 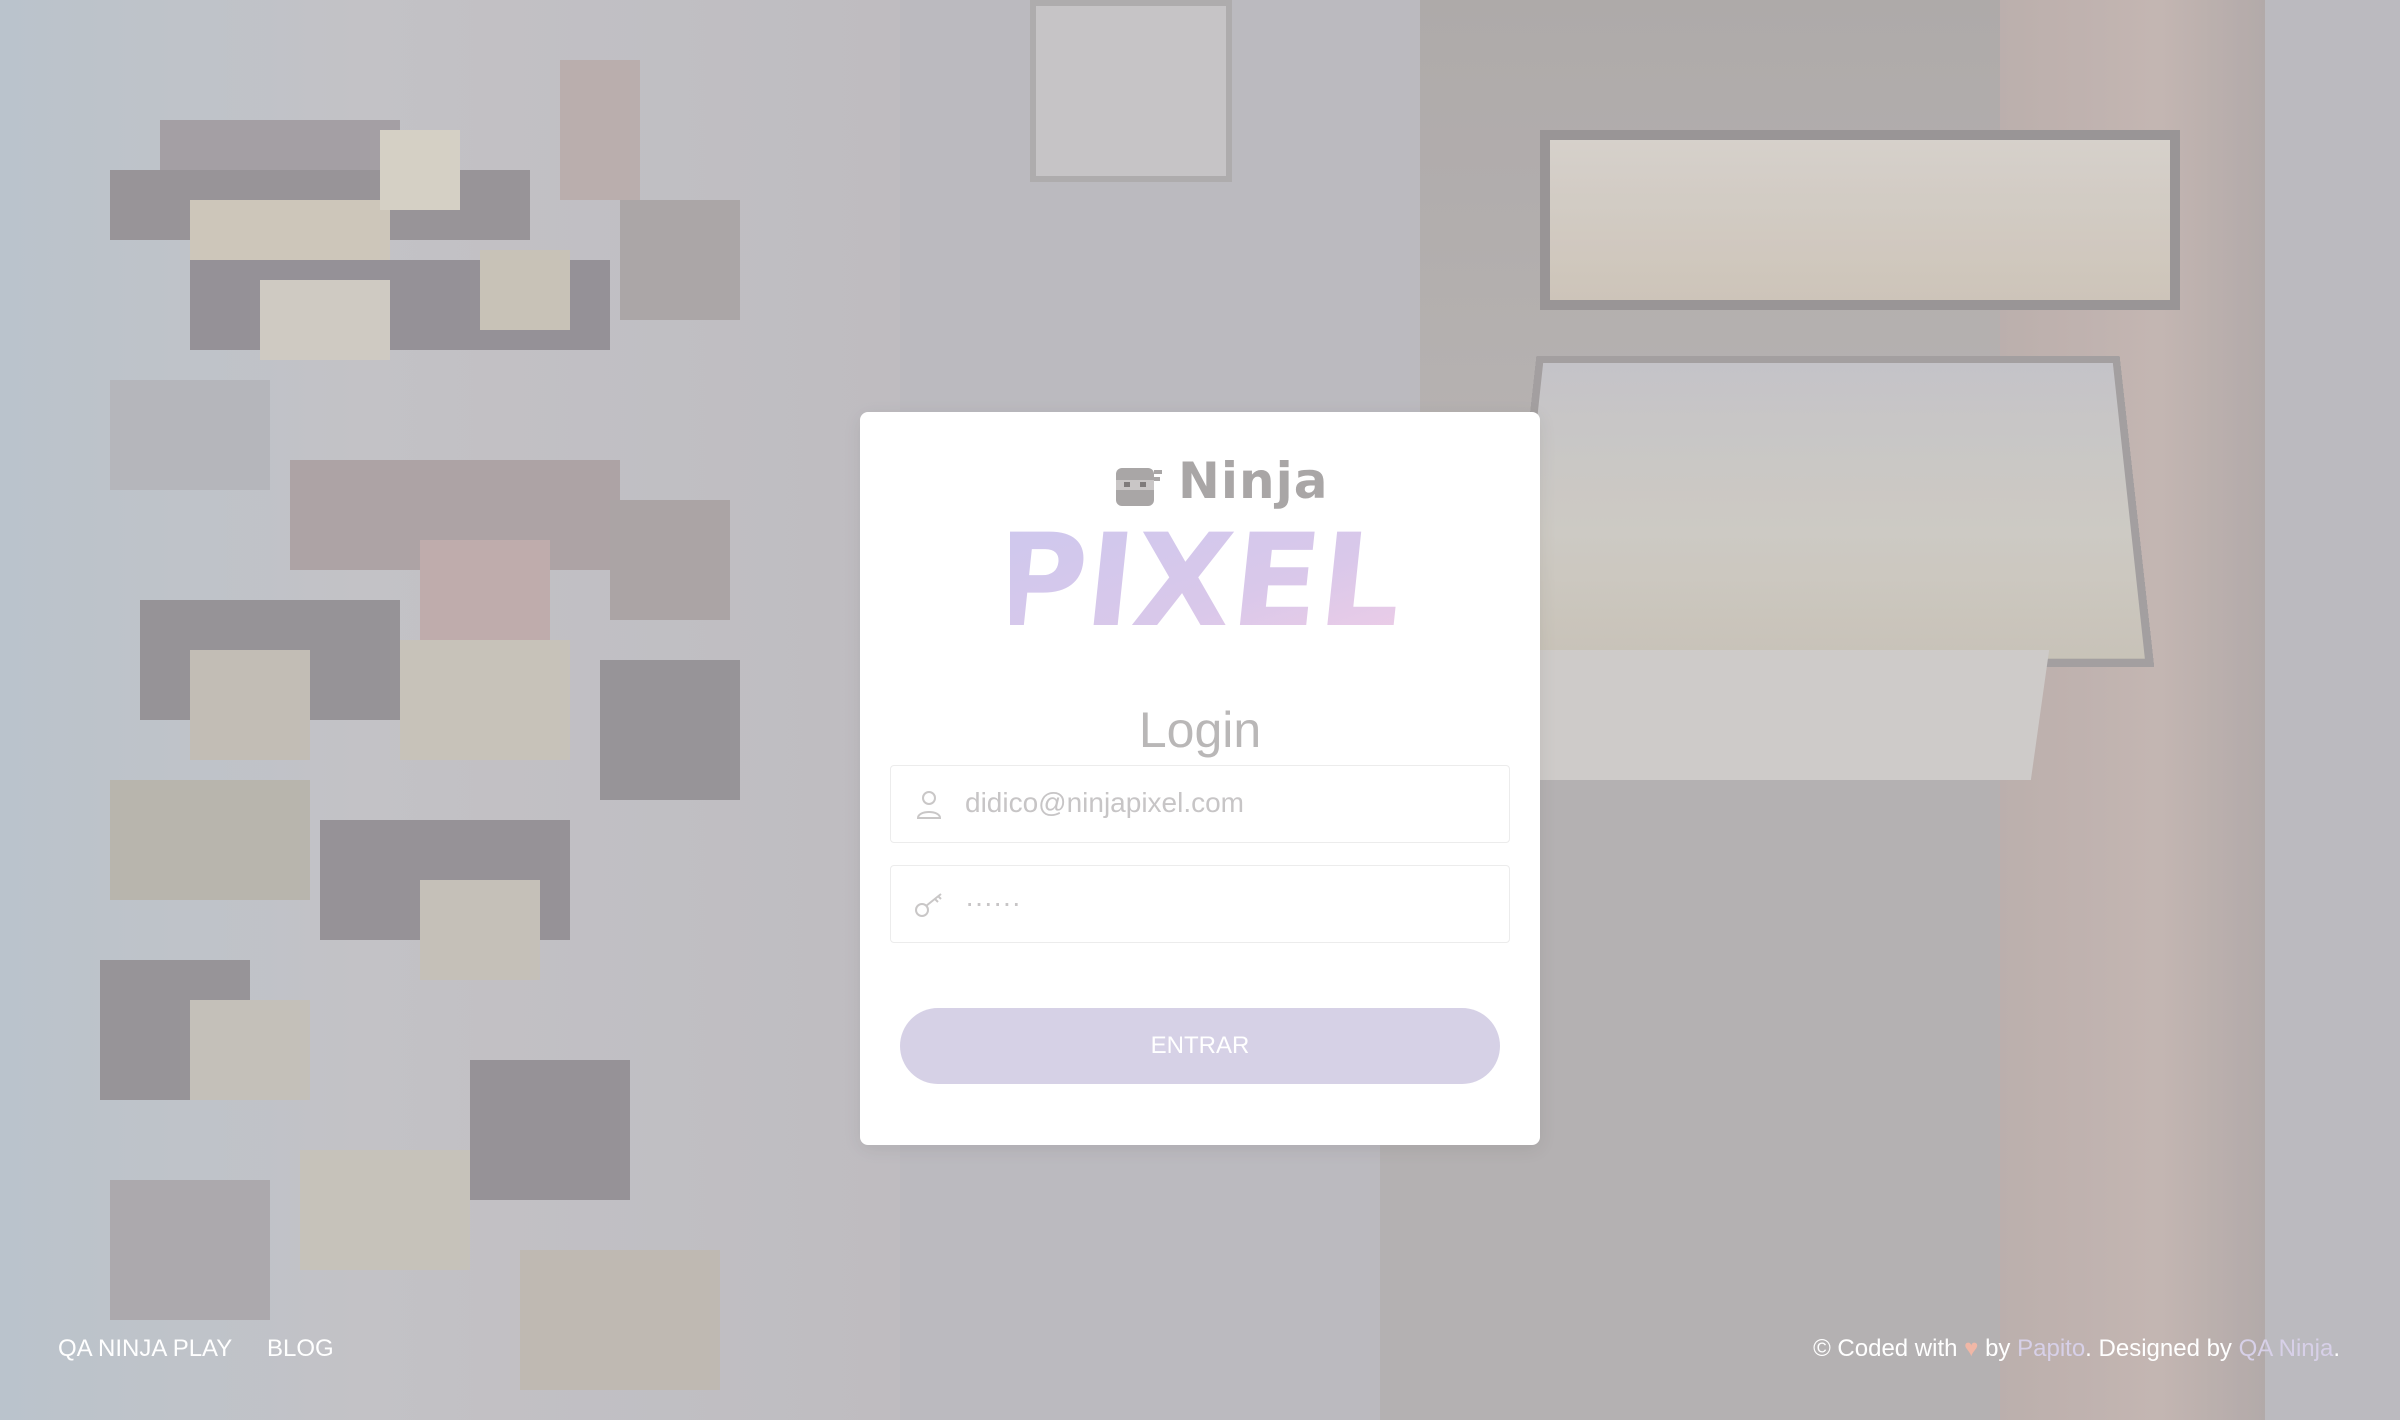 I want to click on user-icon, so click(x=929, y=805).